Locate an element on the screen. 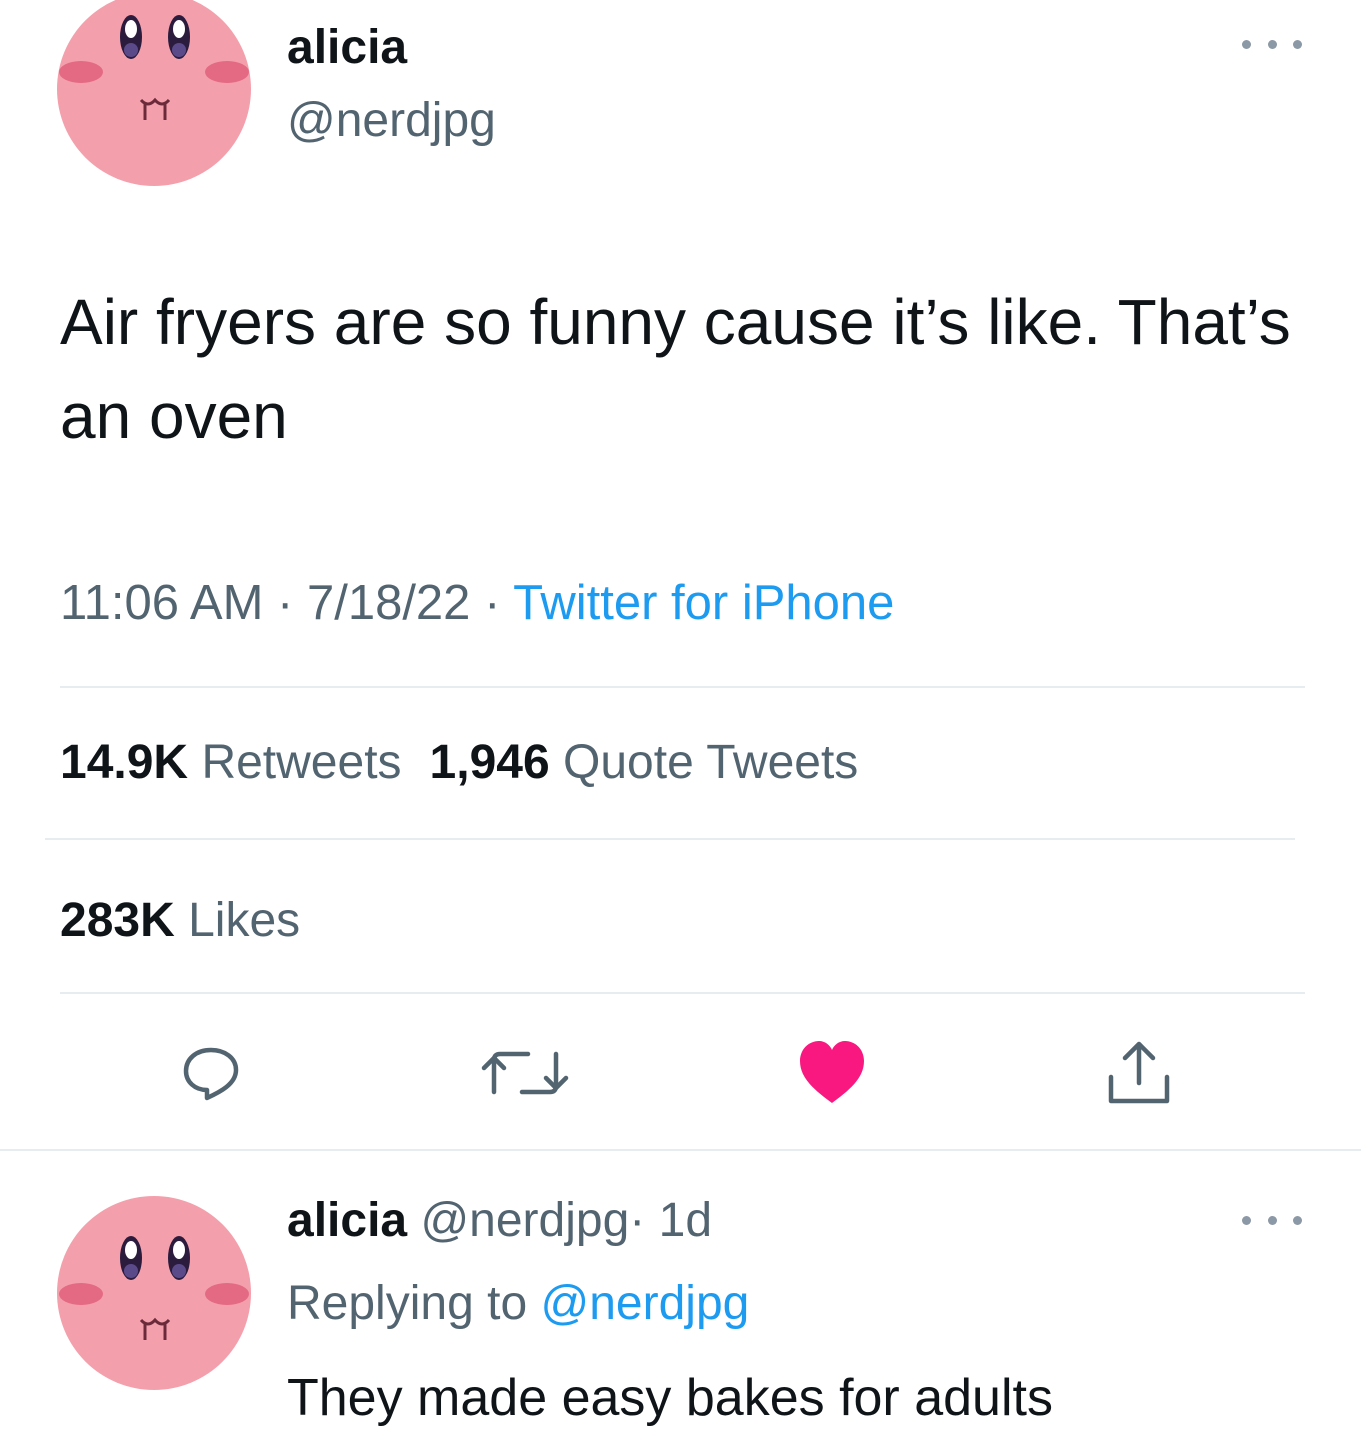  reply-author-avatar is located at coordinates (154, 1293).